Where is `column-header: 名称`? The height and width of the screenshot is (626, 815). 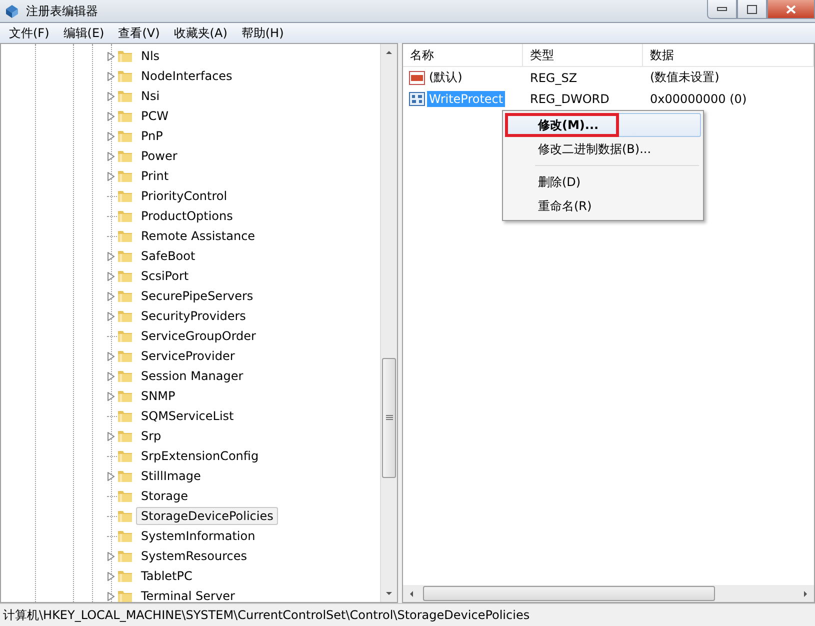
column-header: 名称 is located at coordinates (463, 55).